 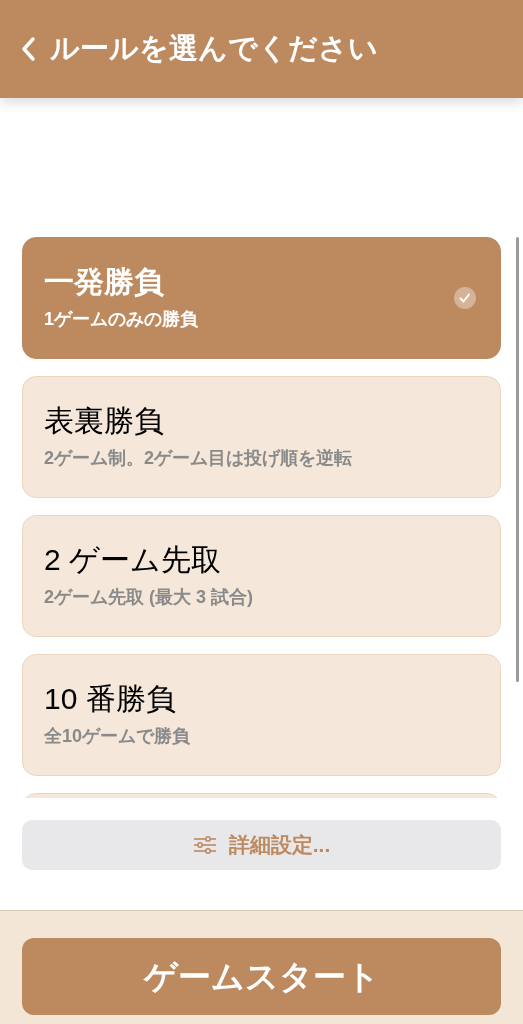 What do you see at coordinates (214, 49) in the screenshot?
I see `page-title: ルールを選んでください` at bounding box center [214, 49].